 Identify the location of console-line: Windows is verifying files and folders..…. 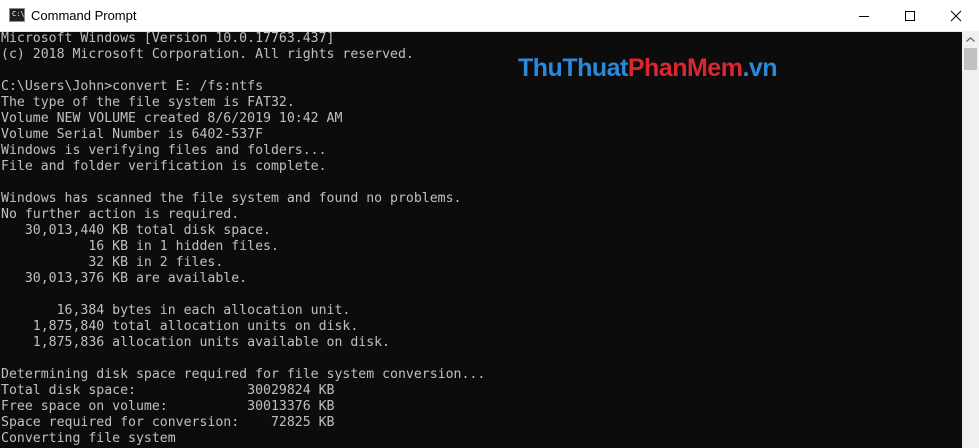
(164, 150).